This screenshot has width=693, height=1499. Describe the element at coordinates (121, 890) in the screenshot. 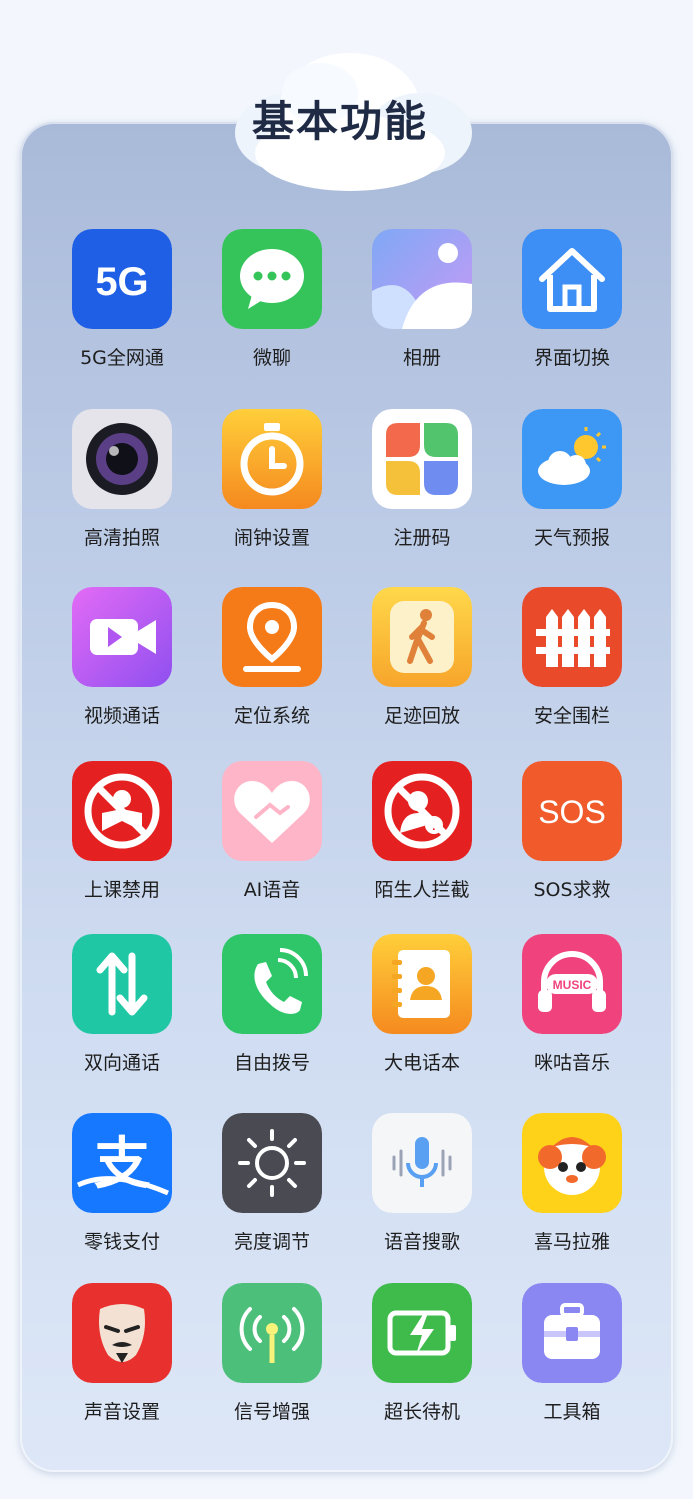

I see `app-label: 上课禁用` at that location.